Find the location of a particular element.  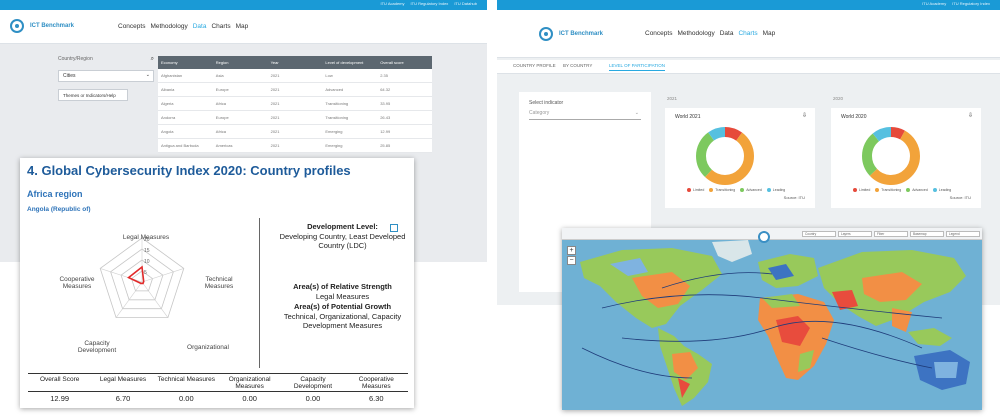

radar-label-capacity: Capacity Development is located at coordinates (97, 347).